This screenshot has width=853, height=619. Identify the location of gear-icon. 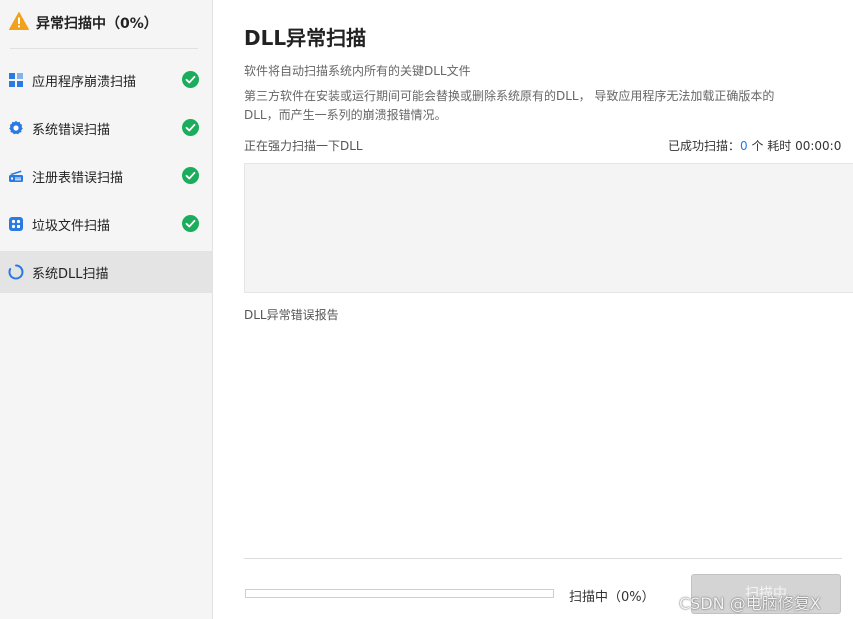
(16, 127).